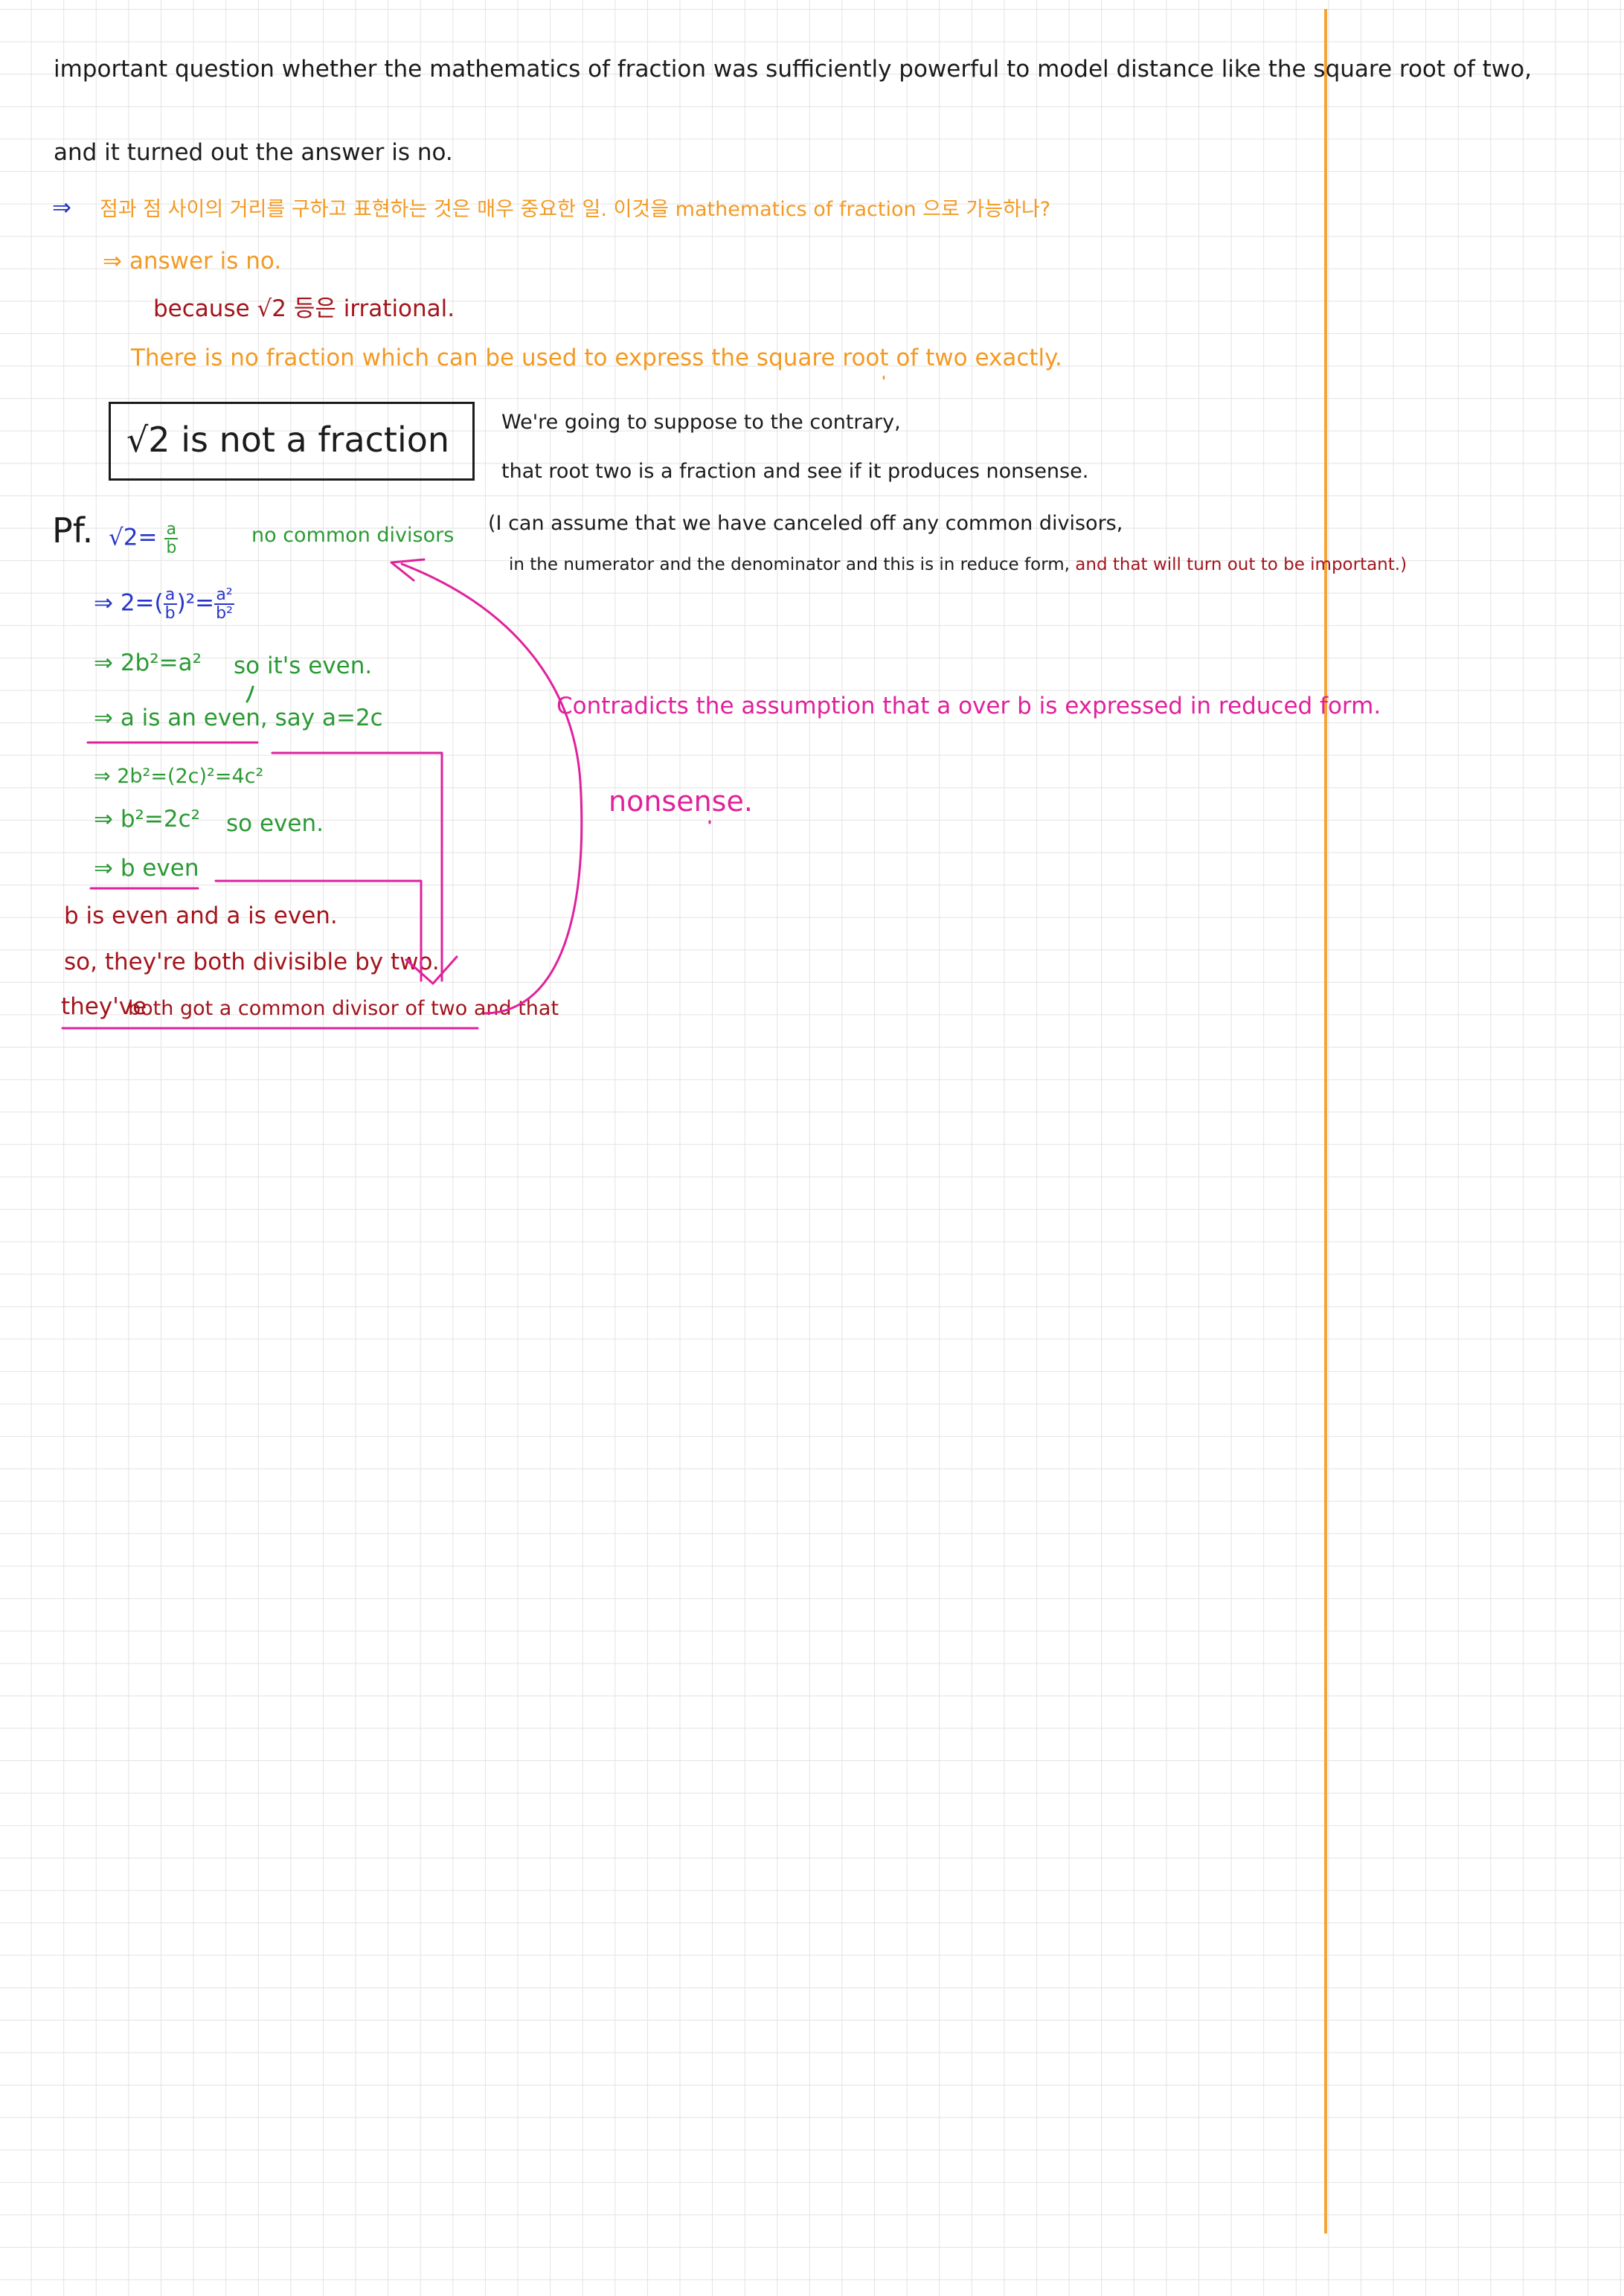  I want to click on annotation-overlay, so click(473, 702).